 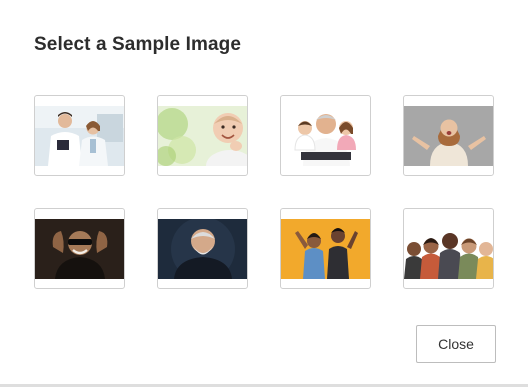 I want to click on sample-image-grandfather-with-children, so click(x=325, y=135).